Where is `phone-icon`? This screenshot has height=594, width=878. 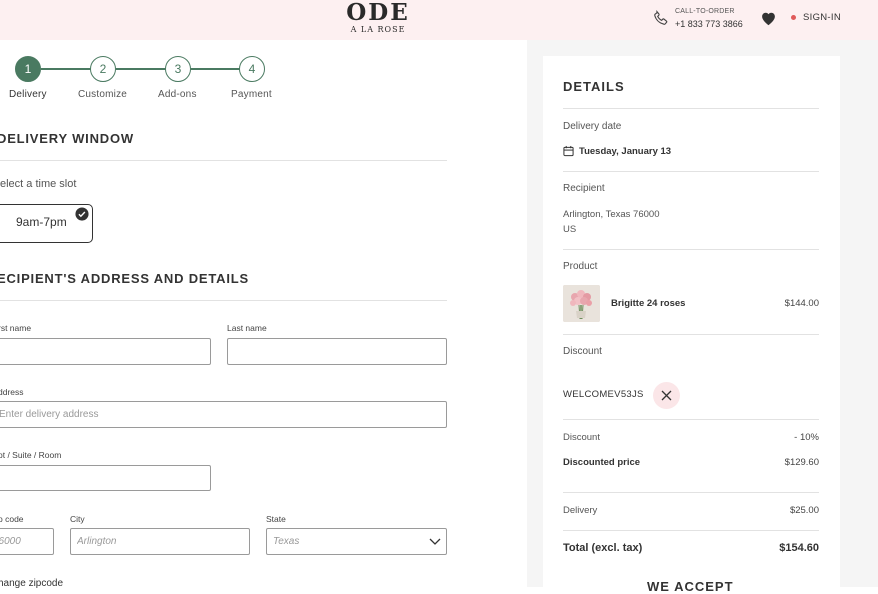
phone-icon is located at coordinates (661, 18).